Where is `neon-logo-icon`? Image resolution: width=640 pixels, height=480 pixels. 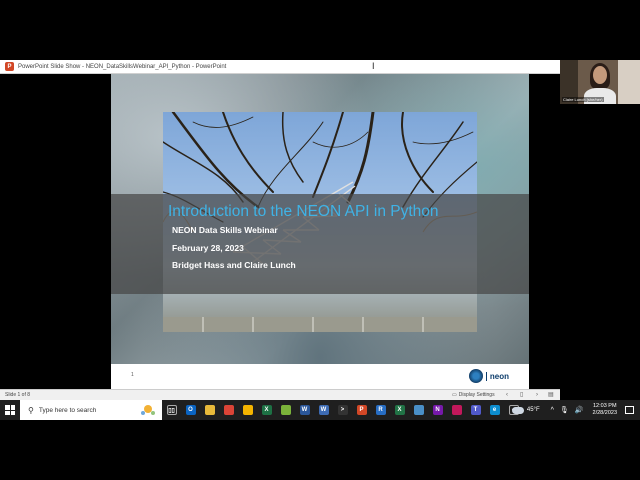 neon-logo-icon is located at coordinates (475, 376).